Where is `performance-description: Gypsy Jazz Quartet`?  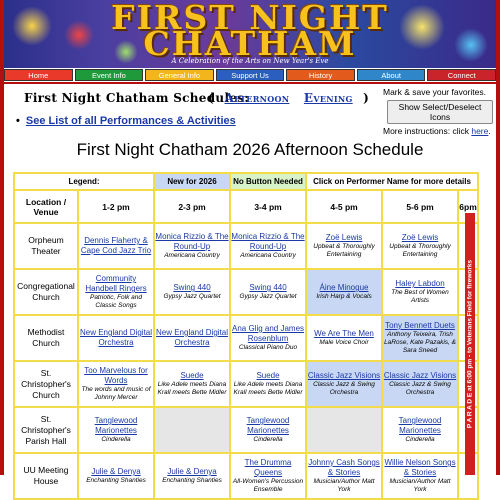 performance-description: Gypsy Jazz Quartet is located at coordinates (192, 296).